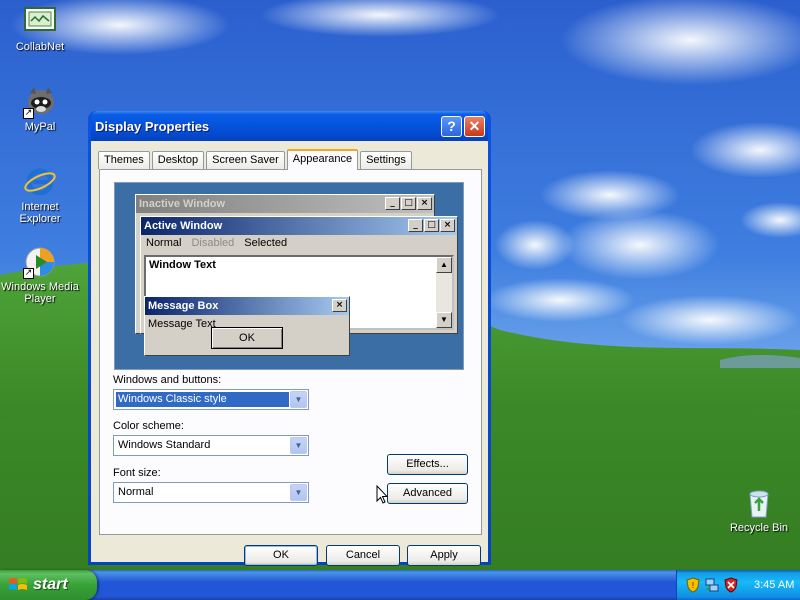  I want to click on preview-scrollbar: ▲ ▼, so click(444, 292).